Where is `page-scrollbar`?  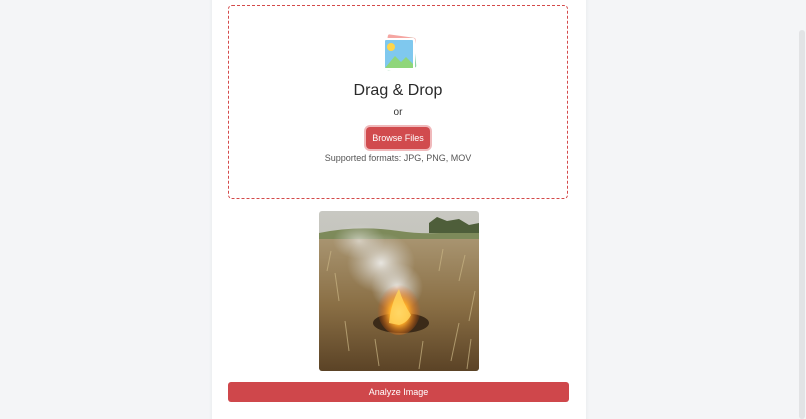 page-scrollbar is located at coordinates (802, 224).